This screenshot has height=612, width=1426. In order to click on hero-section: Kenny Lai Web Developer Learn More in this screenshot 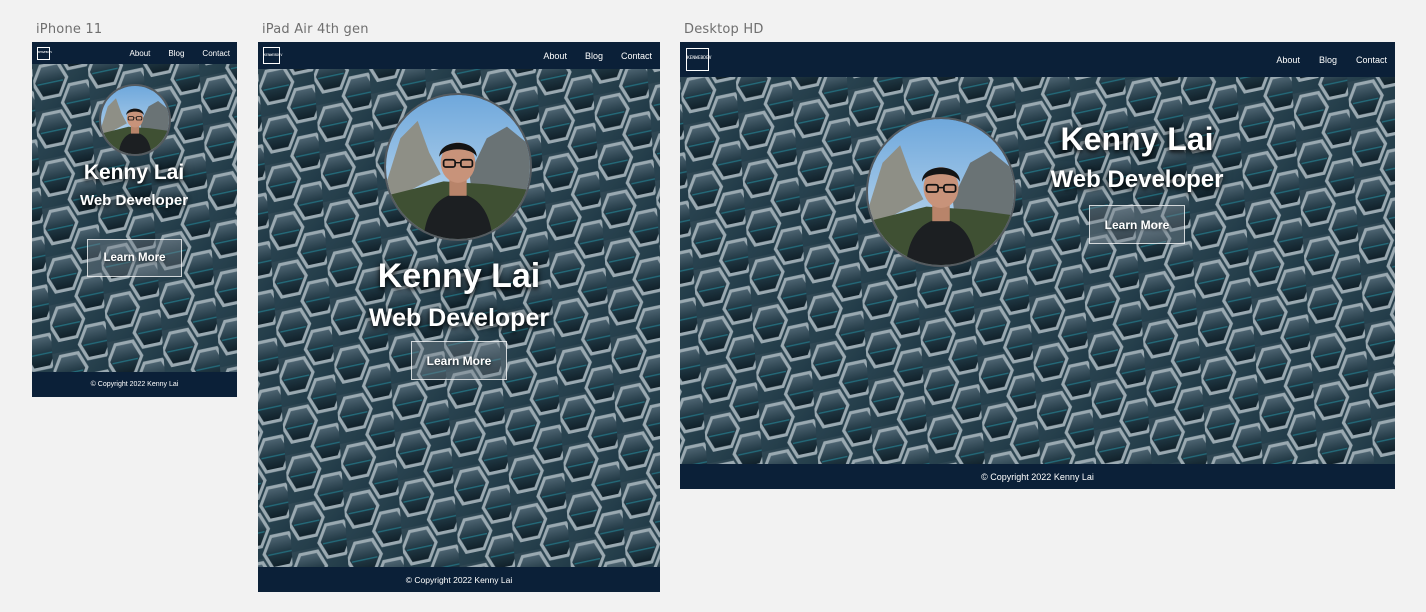, I will do `click(134, 218)`.